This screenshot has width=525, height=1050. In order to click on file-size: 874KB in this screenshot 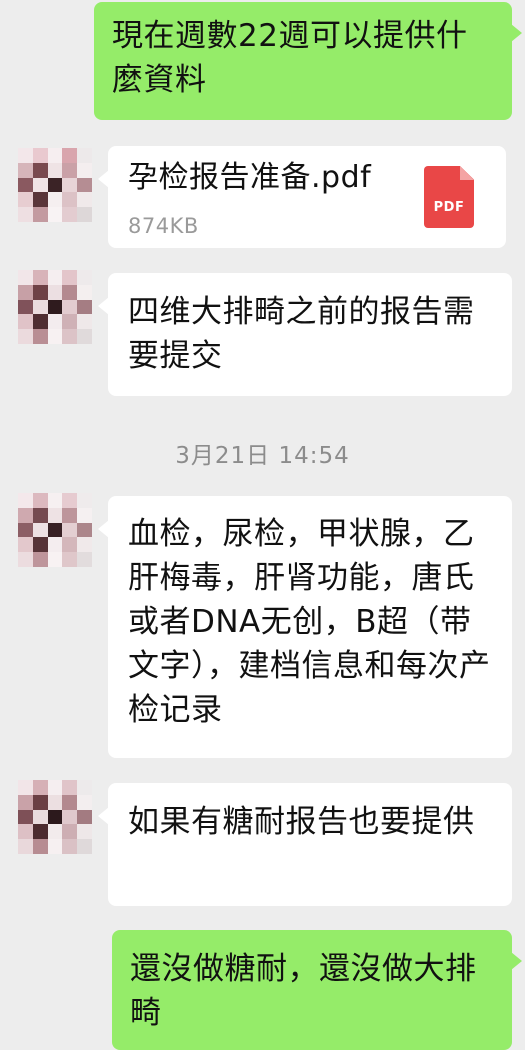, I will do `click(163, 226)`.